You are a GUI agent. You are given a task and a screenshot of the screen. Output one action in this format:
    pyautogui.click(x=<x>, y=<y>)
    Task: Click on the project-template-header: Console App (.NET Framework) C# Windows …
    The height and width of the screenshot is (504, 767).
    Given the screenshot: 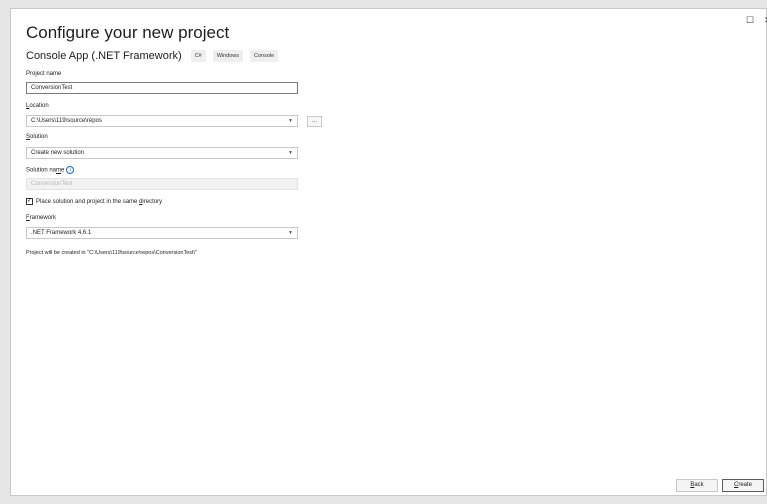 What is the action you would take?
    pyautogui.click(x=152, y=56)
    